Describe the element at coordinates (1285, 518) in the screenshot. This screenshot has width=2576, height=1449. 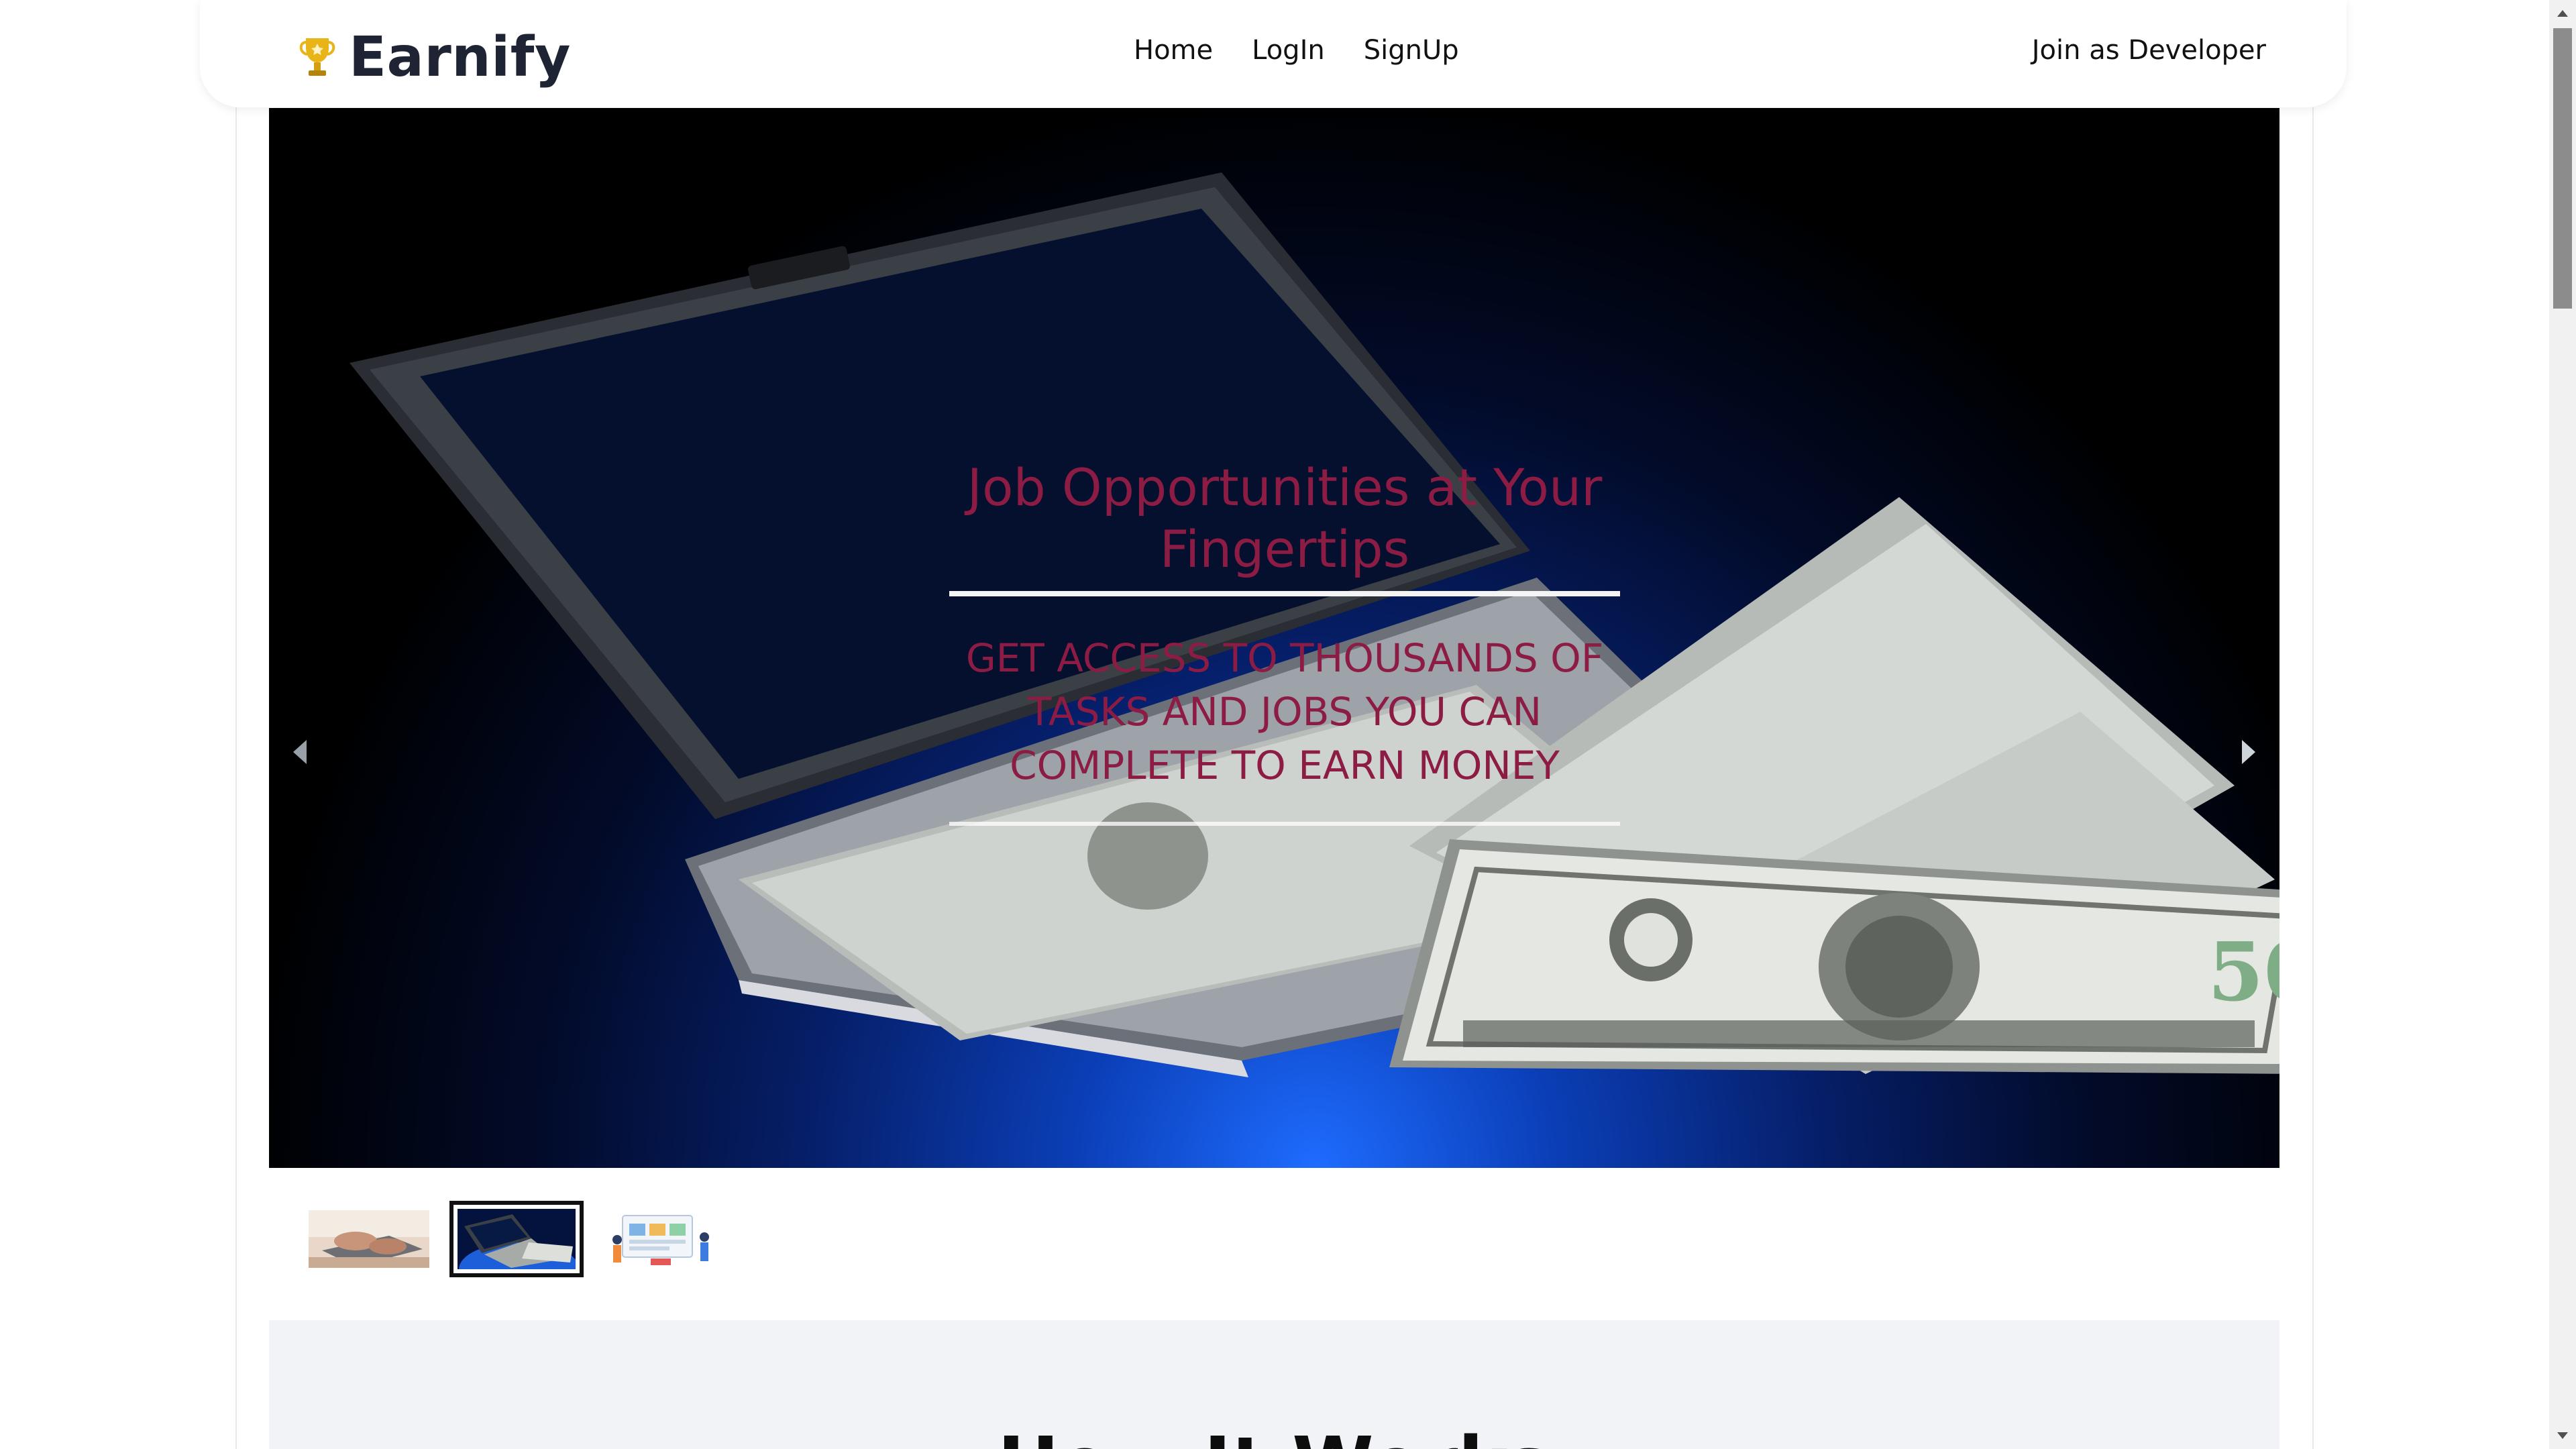
I see `hero-title: Job Opportunities at Your Fingertips` at that location.